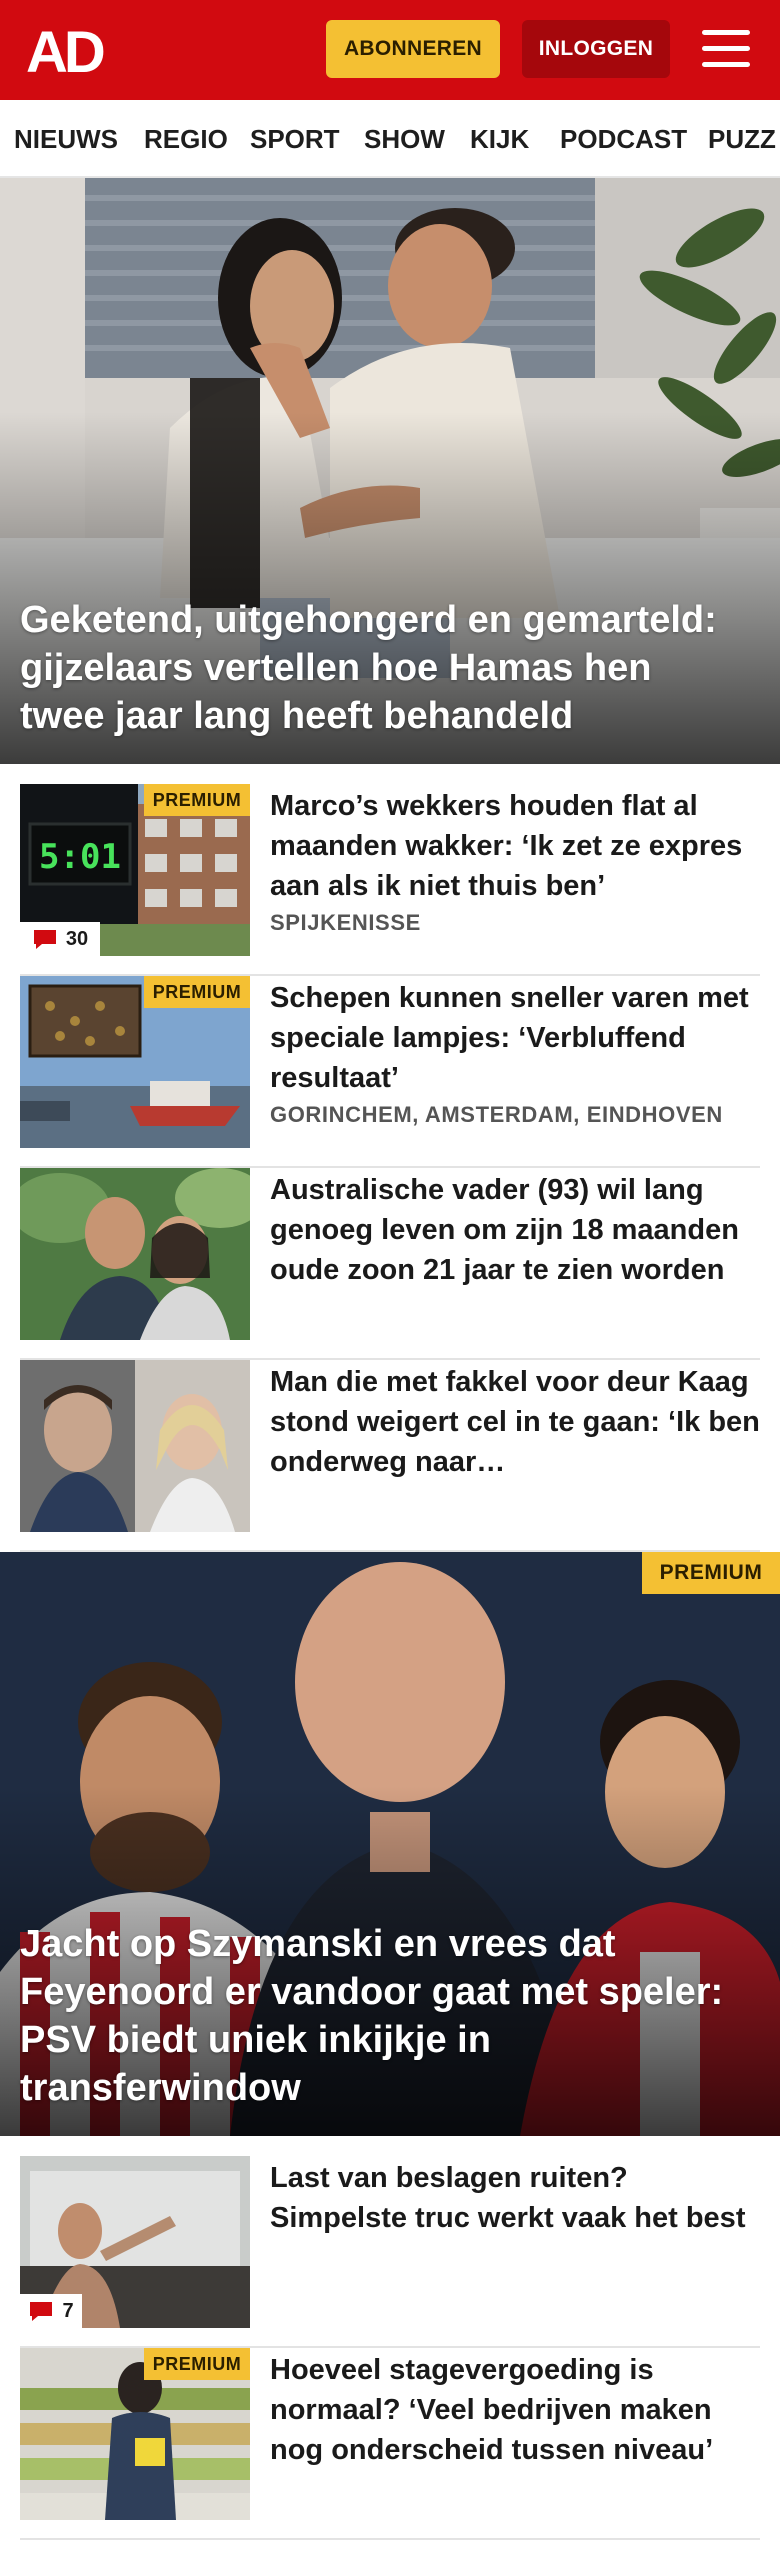 This screenshot has height=2560, width=780. Describe the element at coordinates (345, 922) in the screenshot. I see `article-location: SPIJKENISSE` at that location.